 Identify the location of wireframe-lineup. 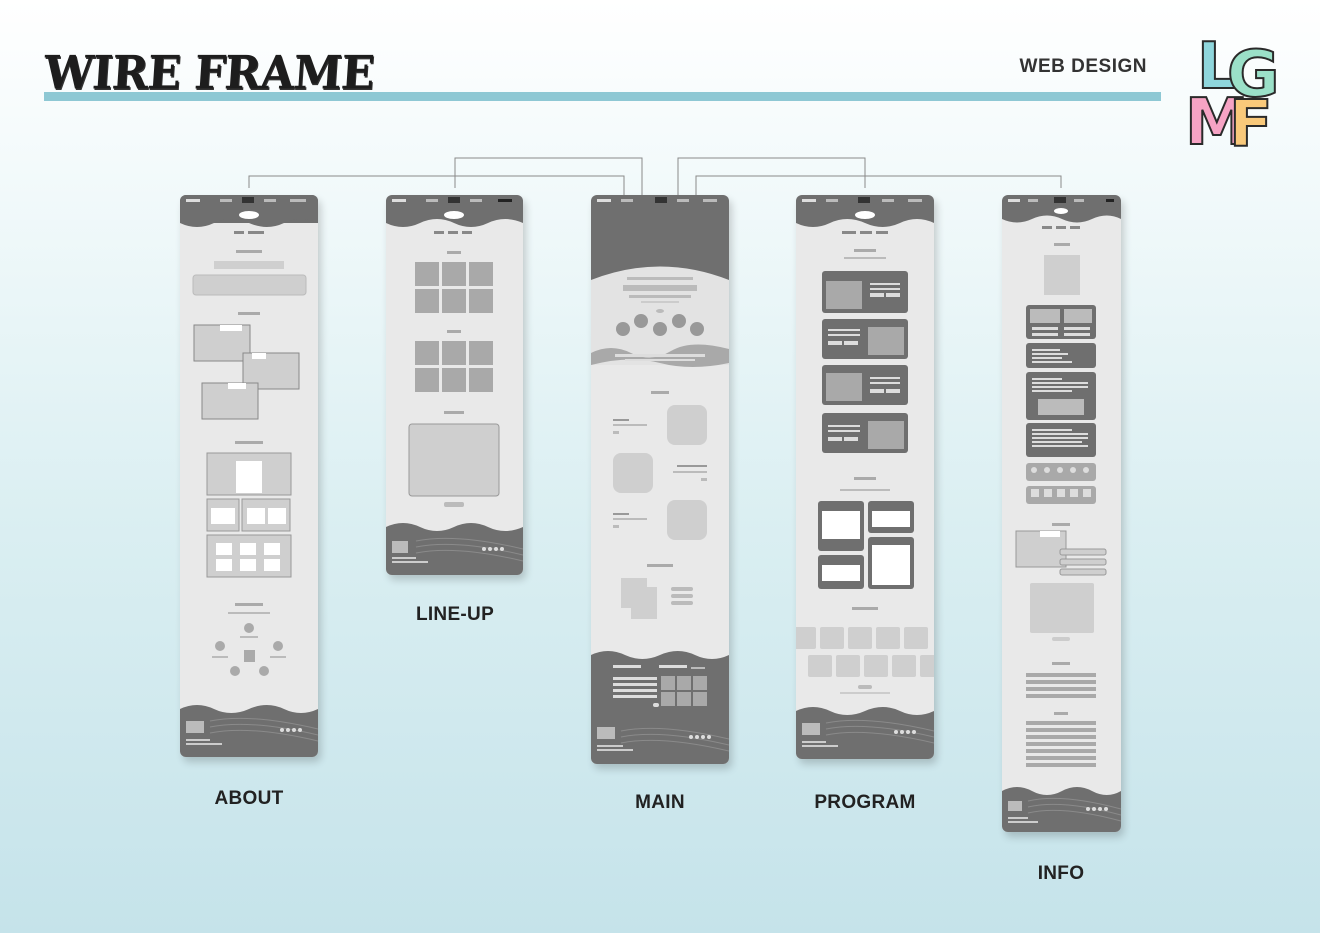
(454, 385).